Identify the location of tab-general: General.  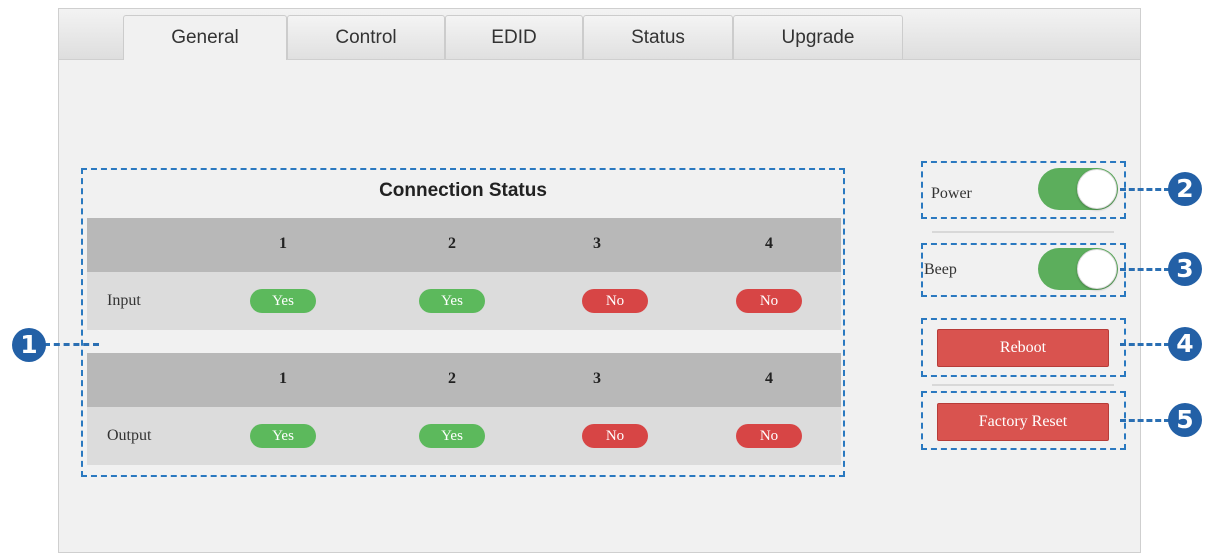
(205, 37).